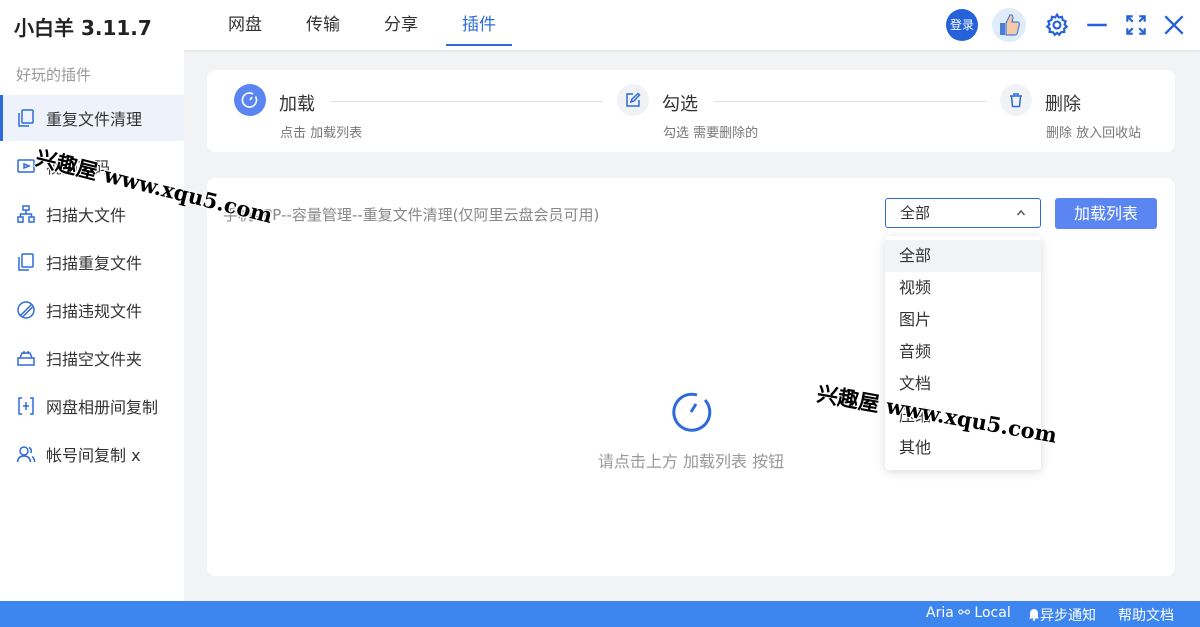 Image resolution: width=1200 pixels, height=627 pixels. I want to click on edit-icon, so click(633, 99).